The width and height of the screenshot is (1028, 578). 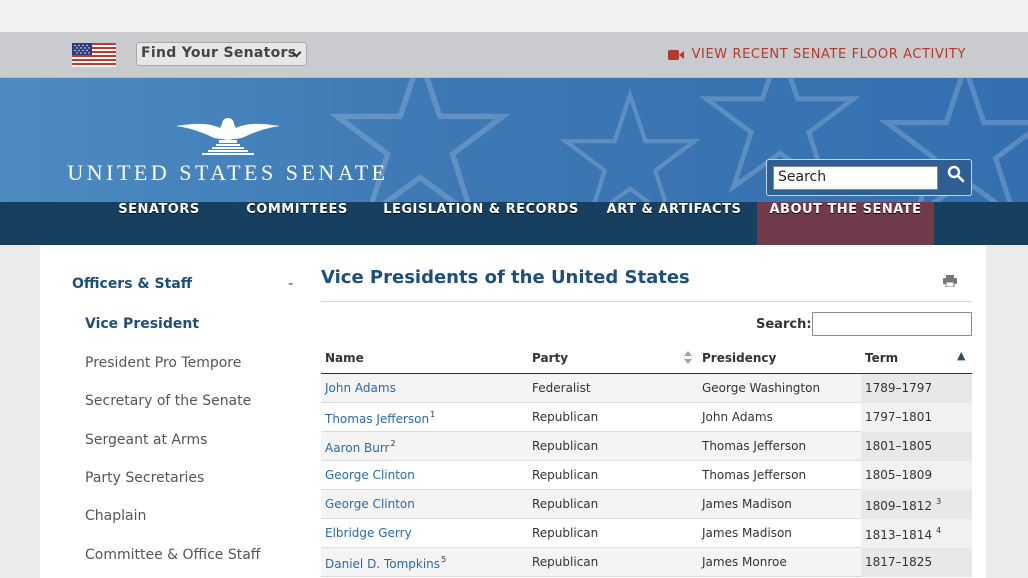 I want to click on sidebar-item-party-secretaries: Party Secretaries, so click(x=144, y=478).